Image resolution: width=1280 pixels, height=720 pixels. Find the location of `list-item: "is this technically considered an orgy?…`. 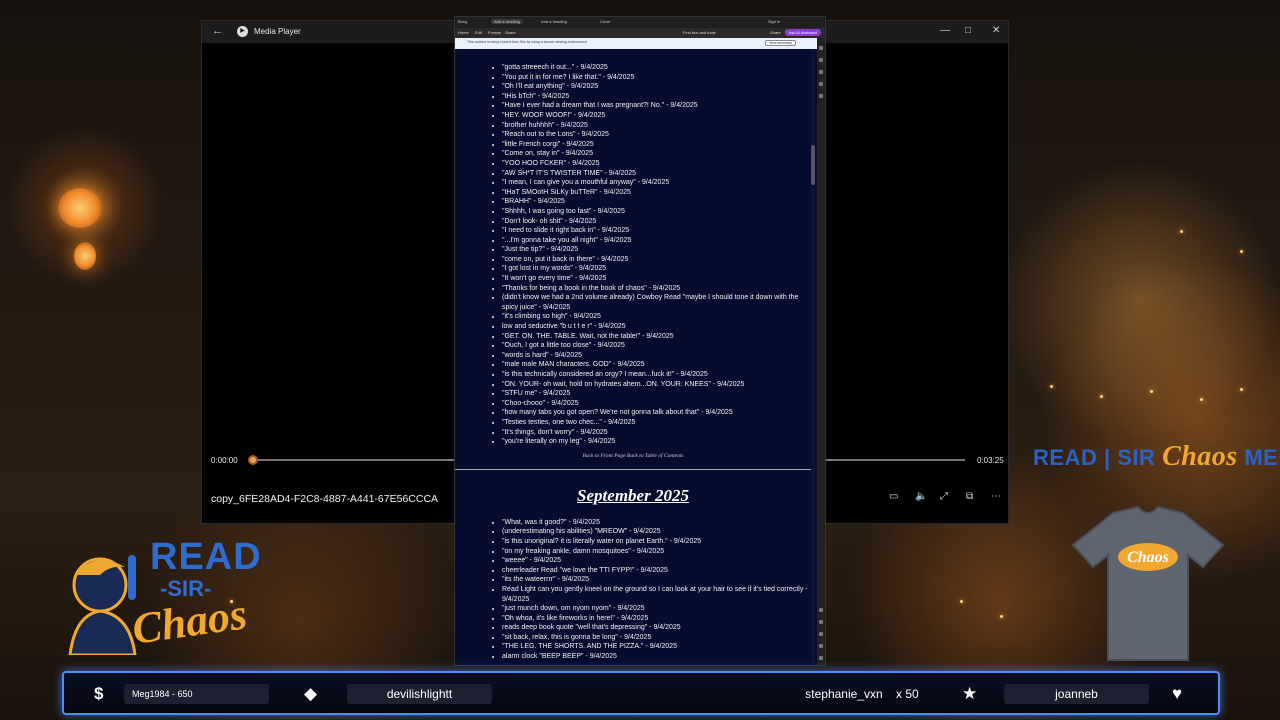

list-item: "is this technically considered an orgy?… is located at coordinates (656, 375).